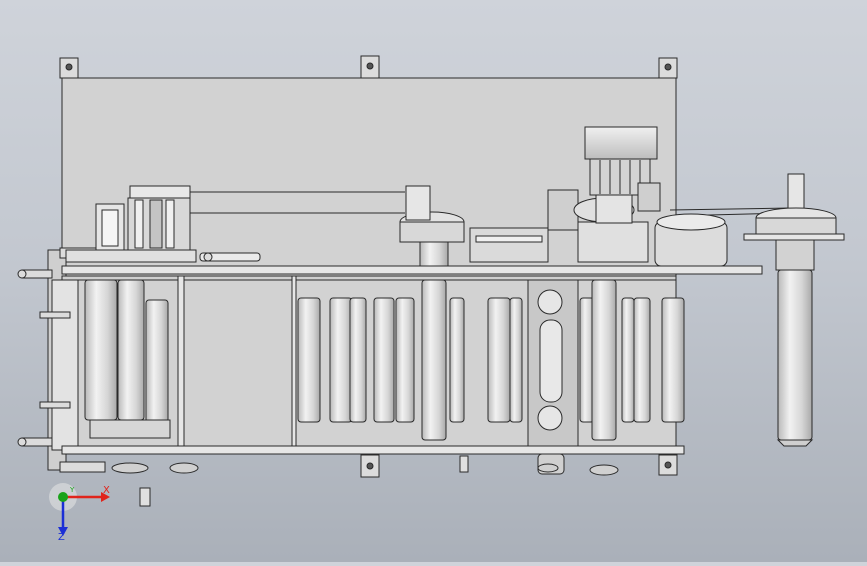  I want to click on axis-triad, so click(79, 509).